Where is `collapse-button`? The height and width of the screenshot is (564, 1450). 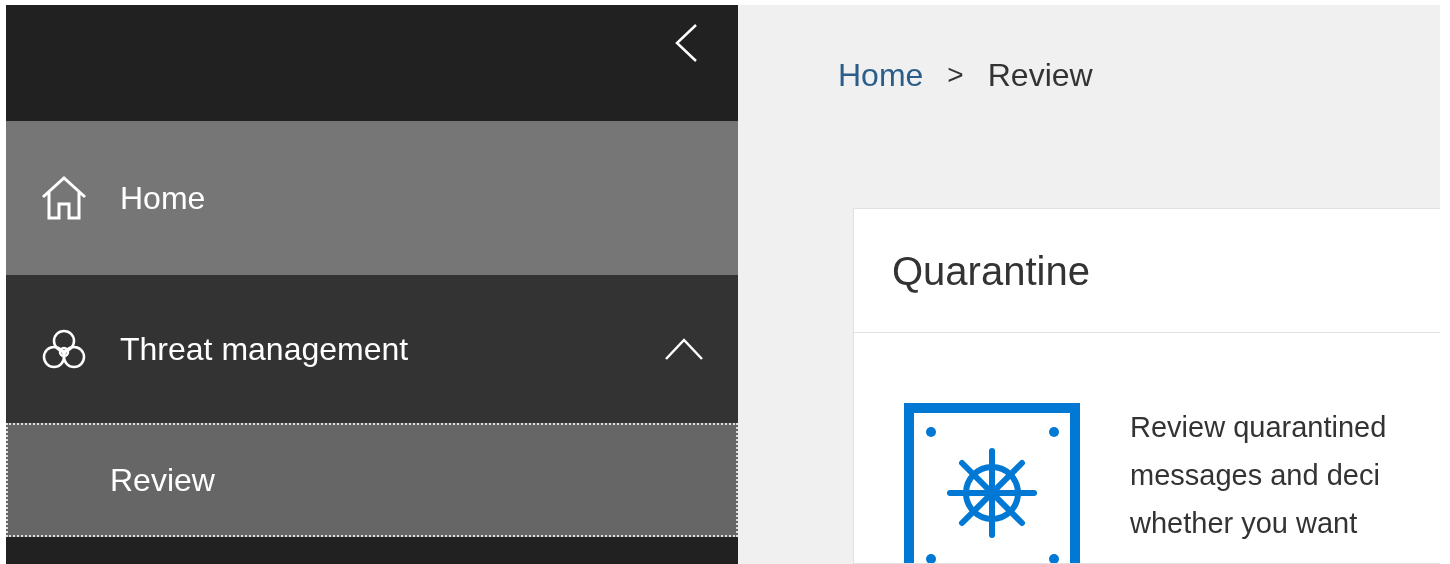 collapse-button is located at coordinates (686, 43).